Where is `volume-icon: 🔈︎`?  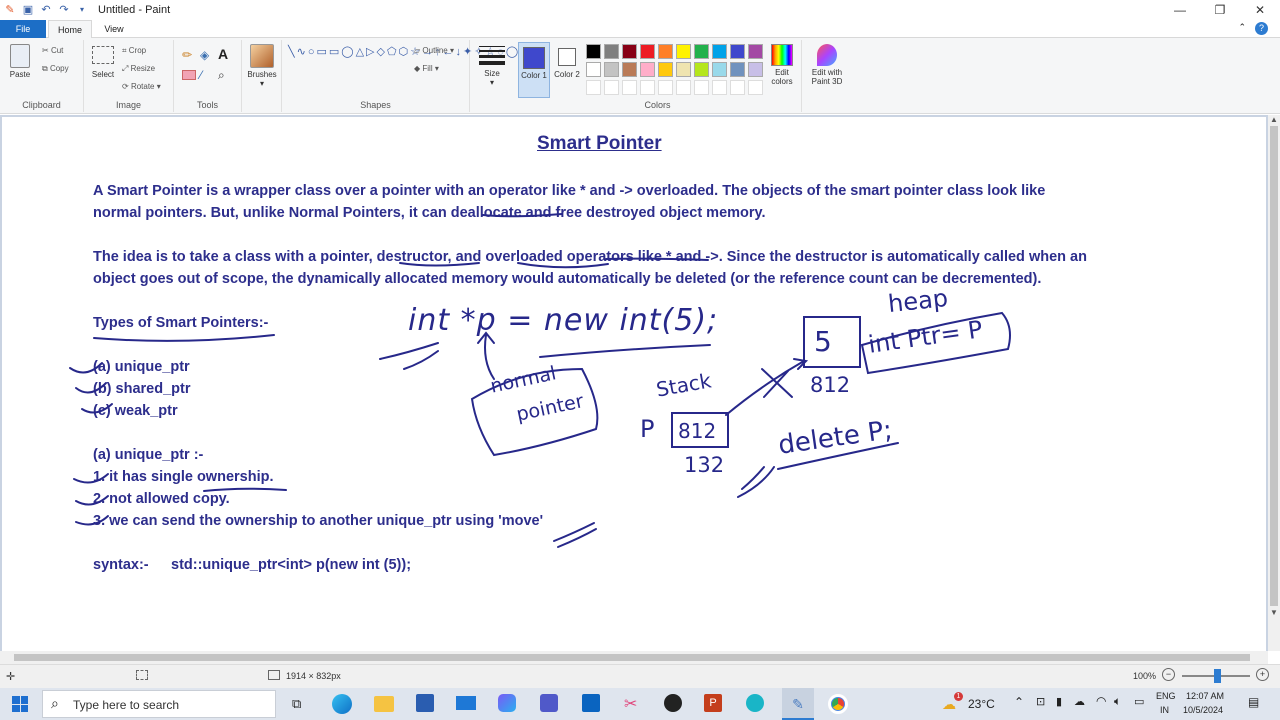
volume-icon: 🔈︎ is located at coordinates (1117, 701).